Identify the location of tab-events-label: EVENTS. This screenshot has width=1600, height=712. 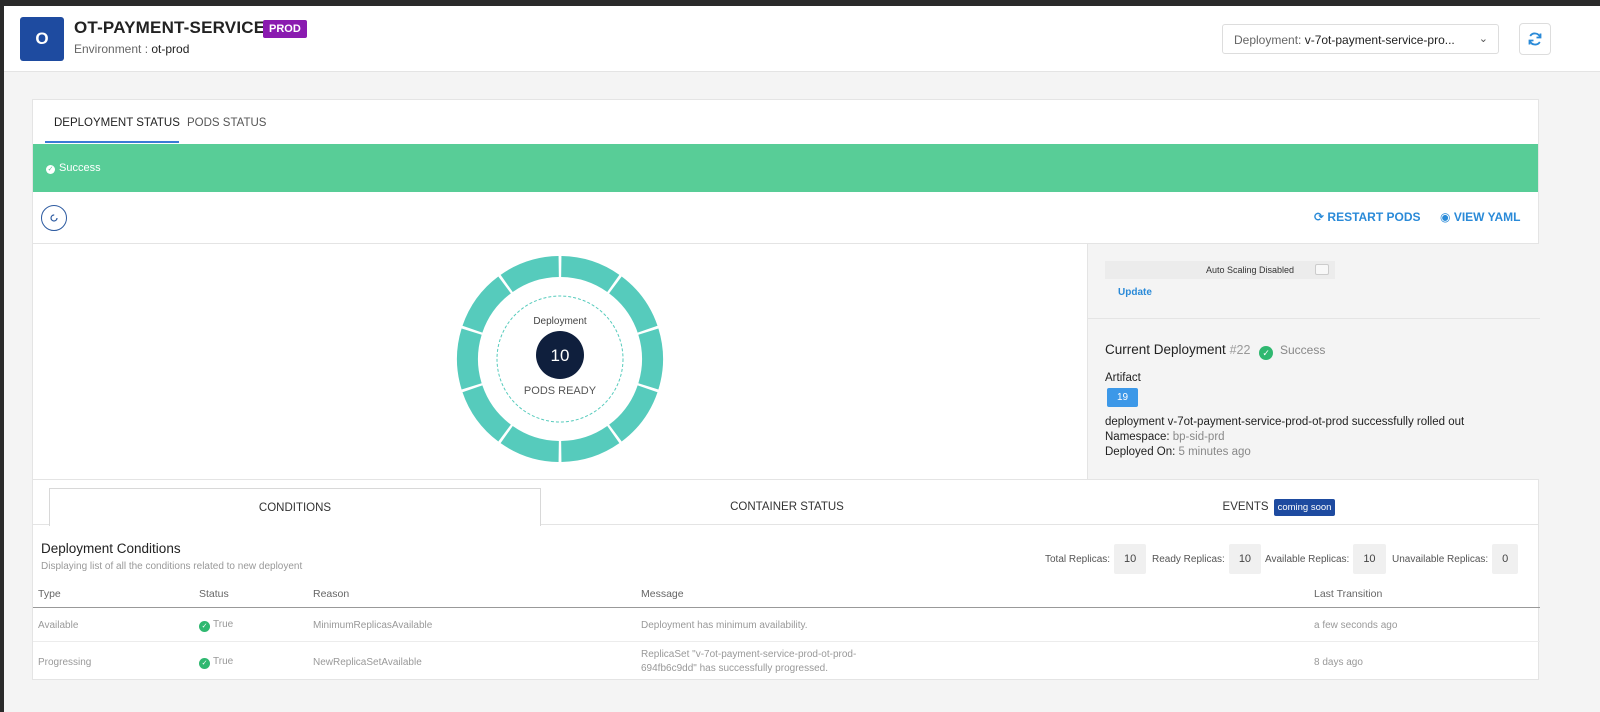
(1245, 507).